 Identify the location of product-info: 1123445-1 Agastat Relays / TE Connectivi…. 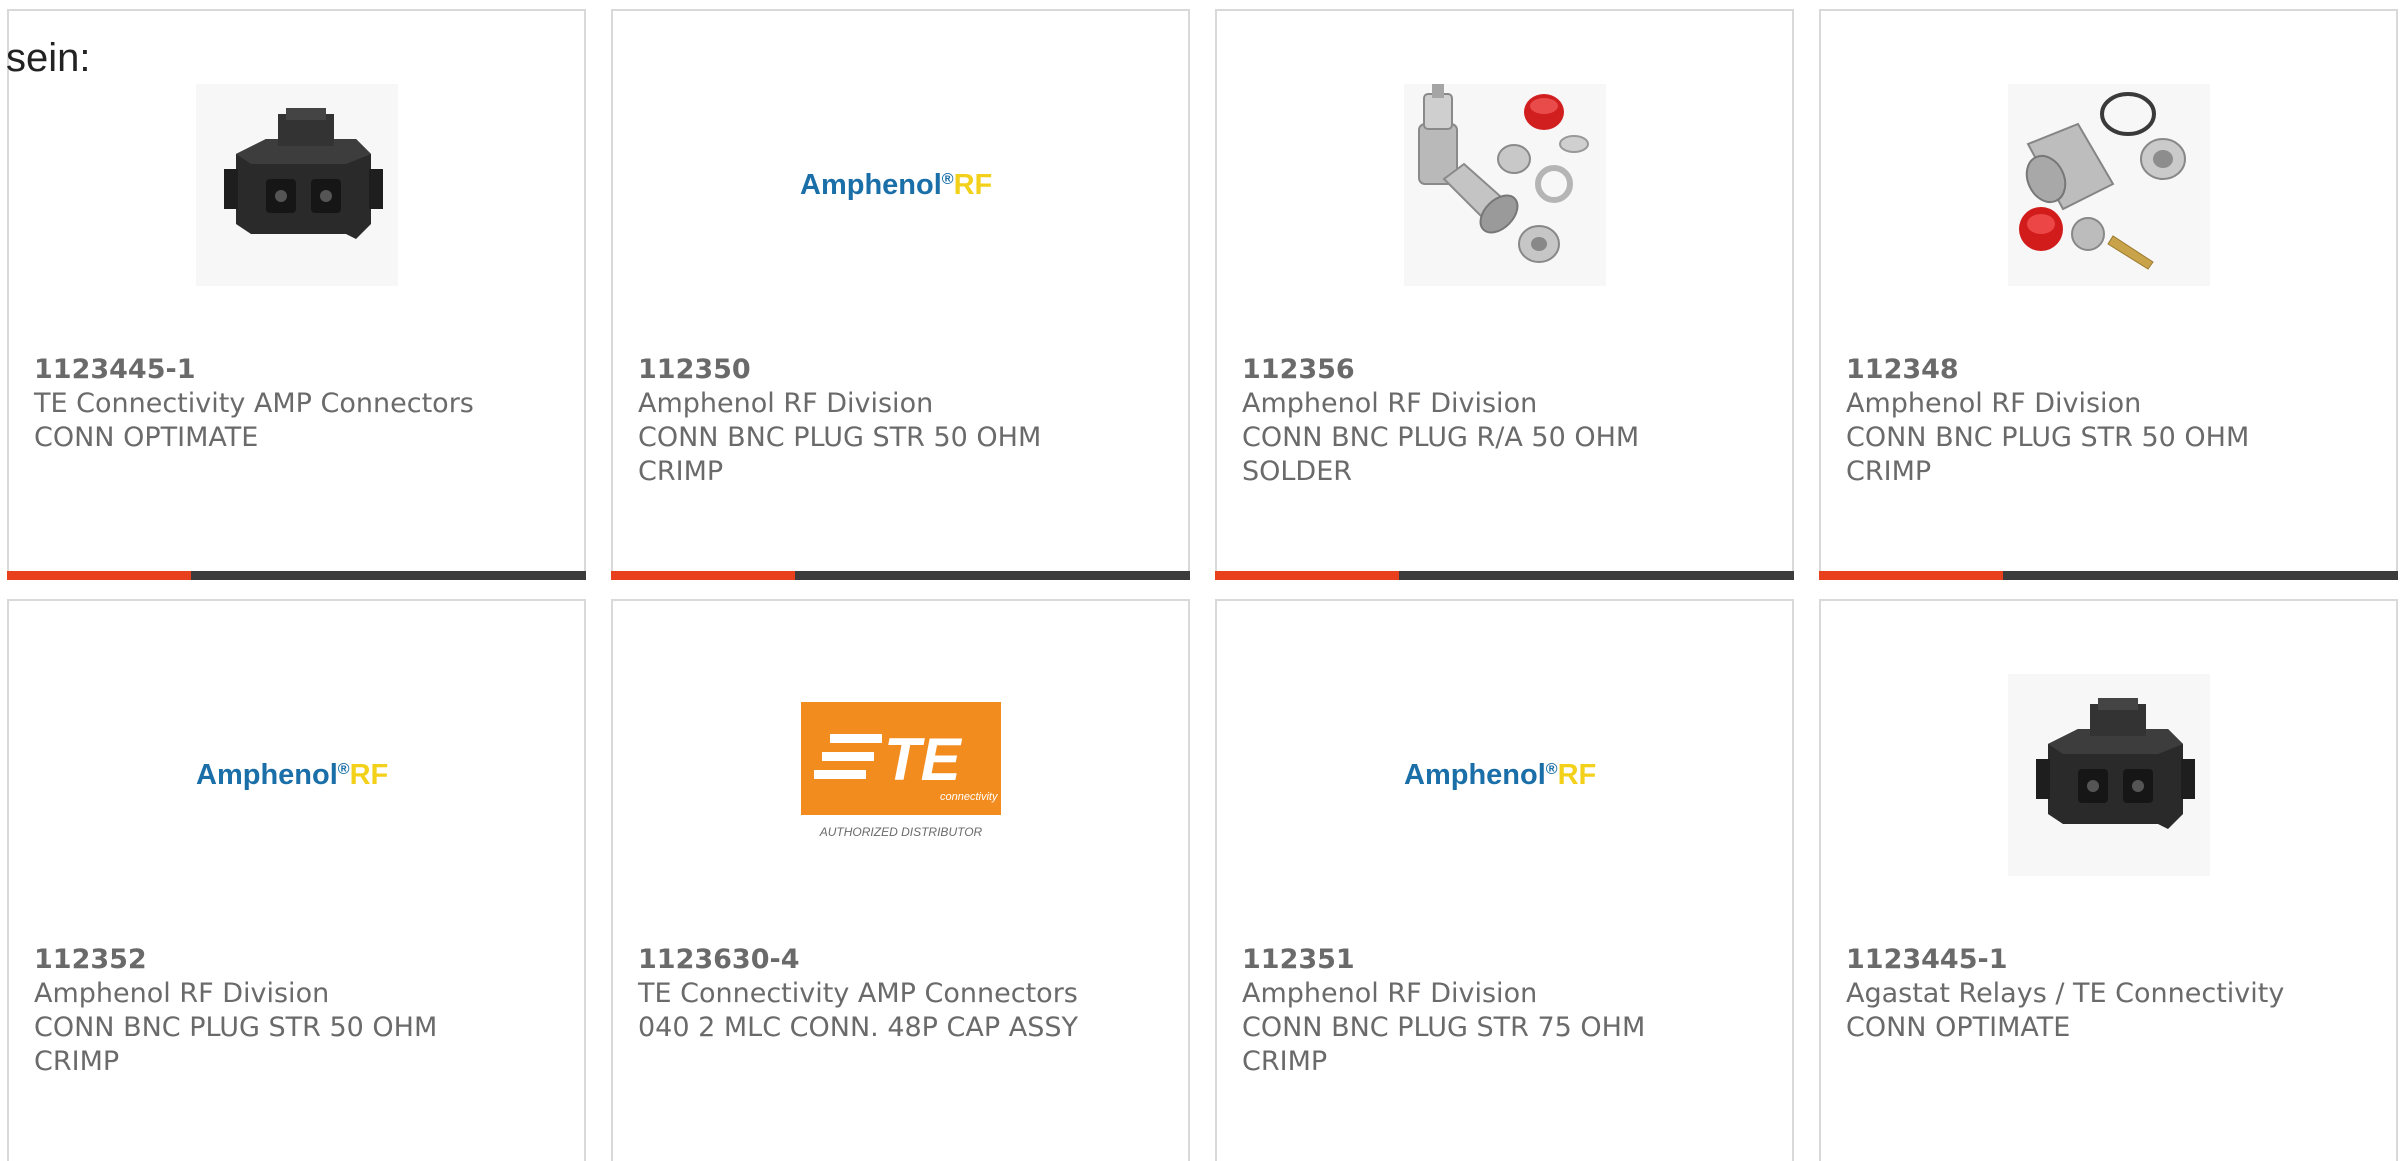
(2111, 994).